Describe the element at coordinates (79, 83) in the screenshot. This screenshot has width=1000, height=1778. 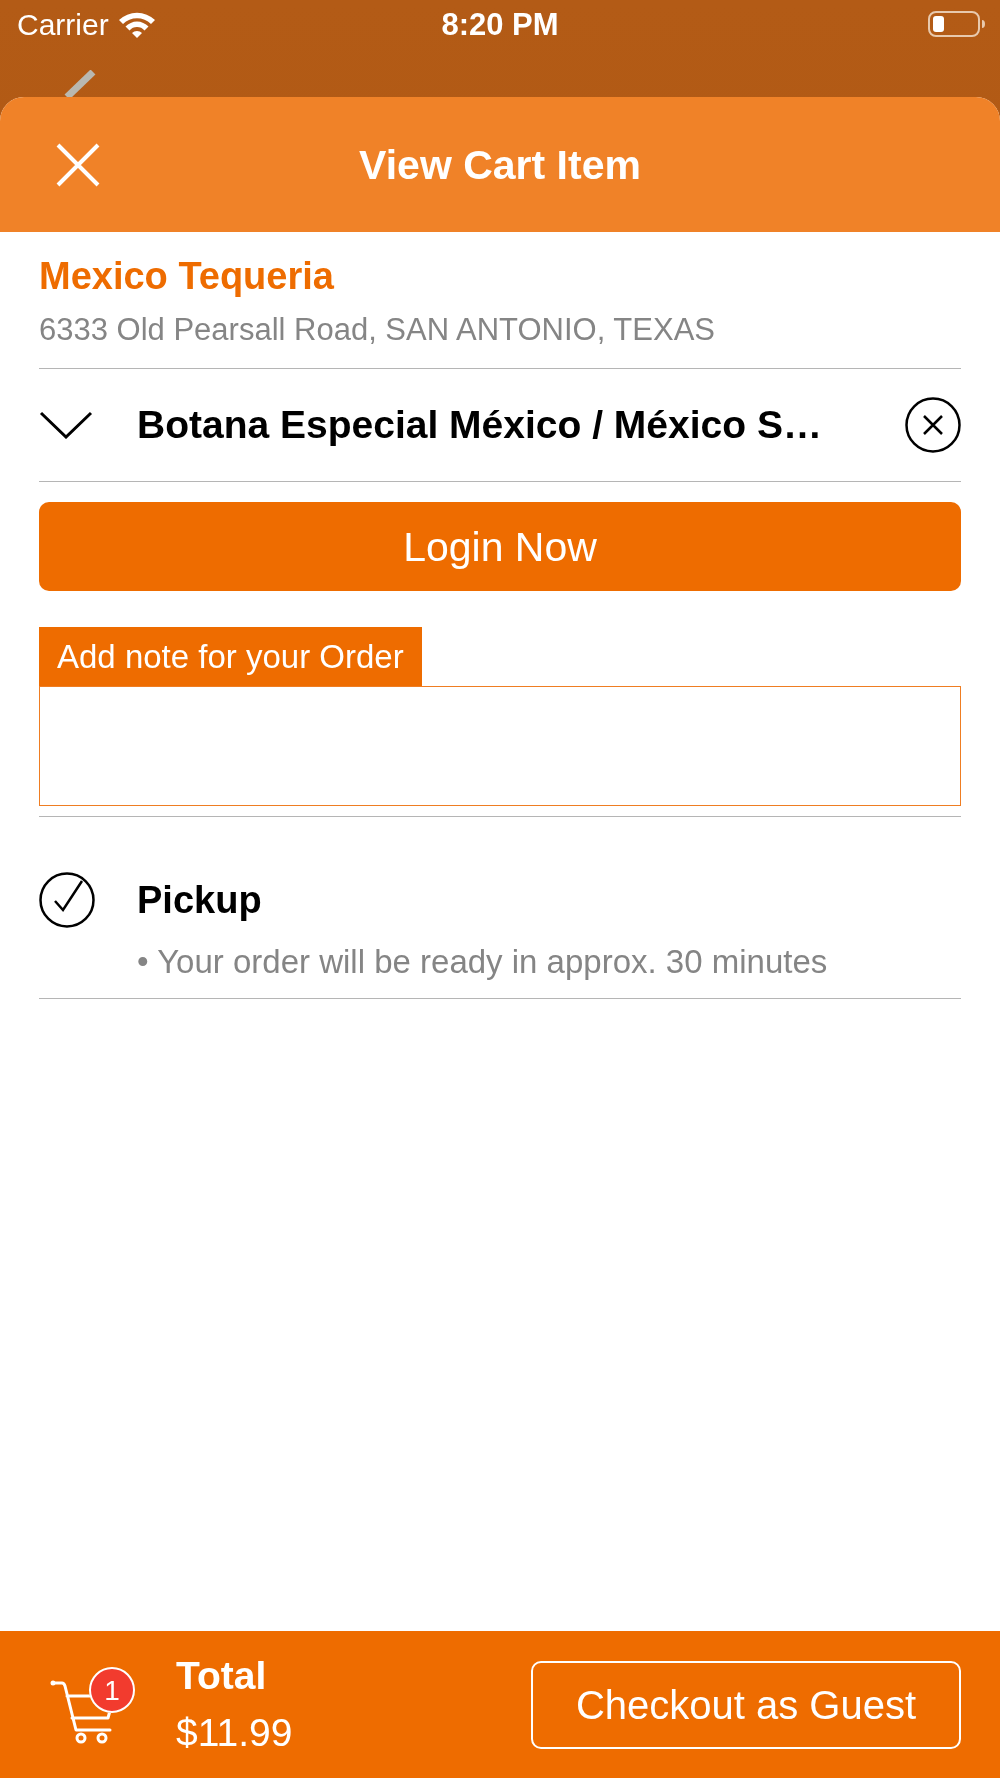
I see `back-chevron-icon` at that location.